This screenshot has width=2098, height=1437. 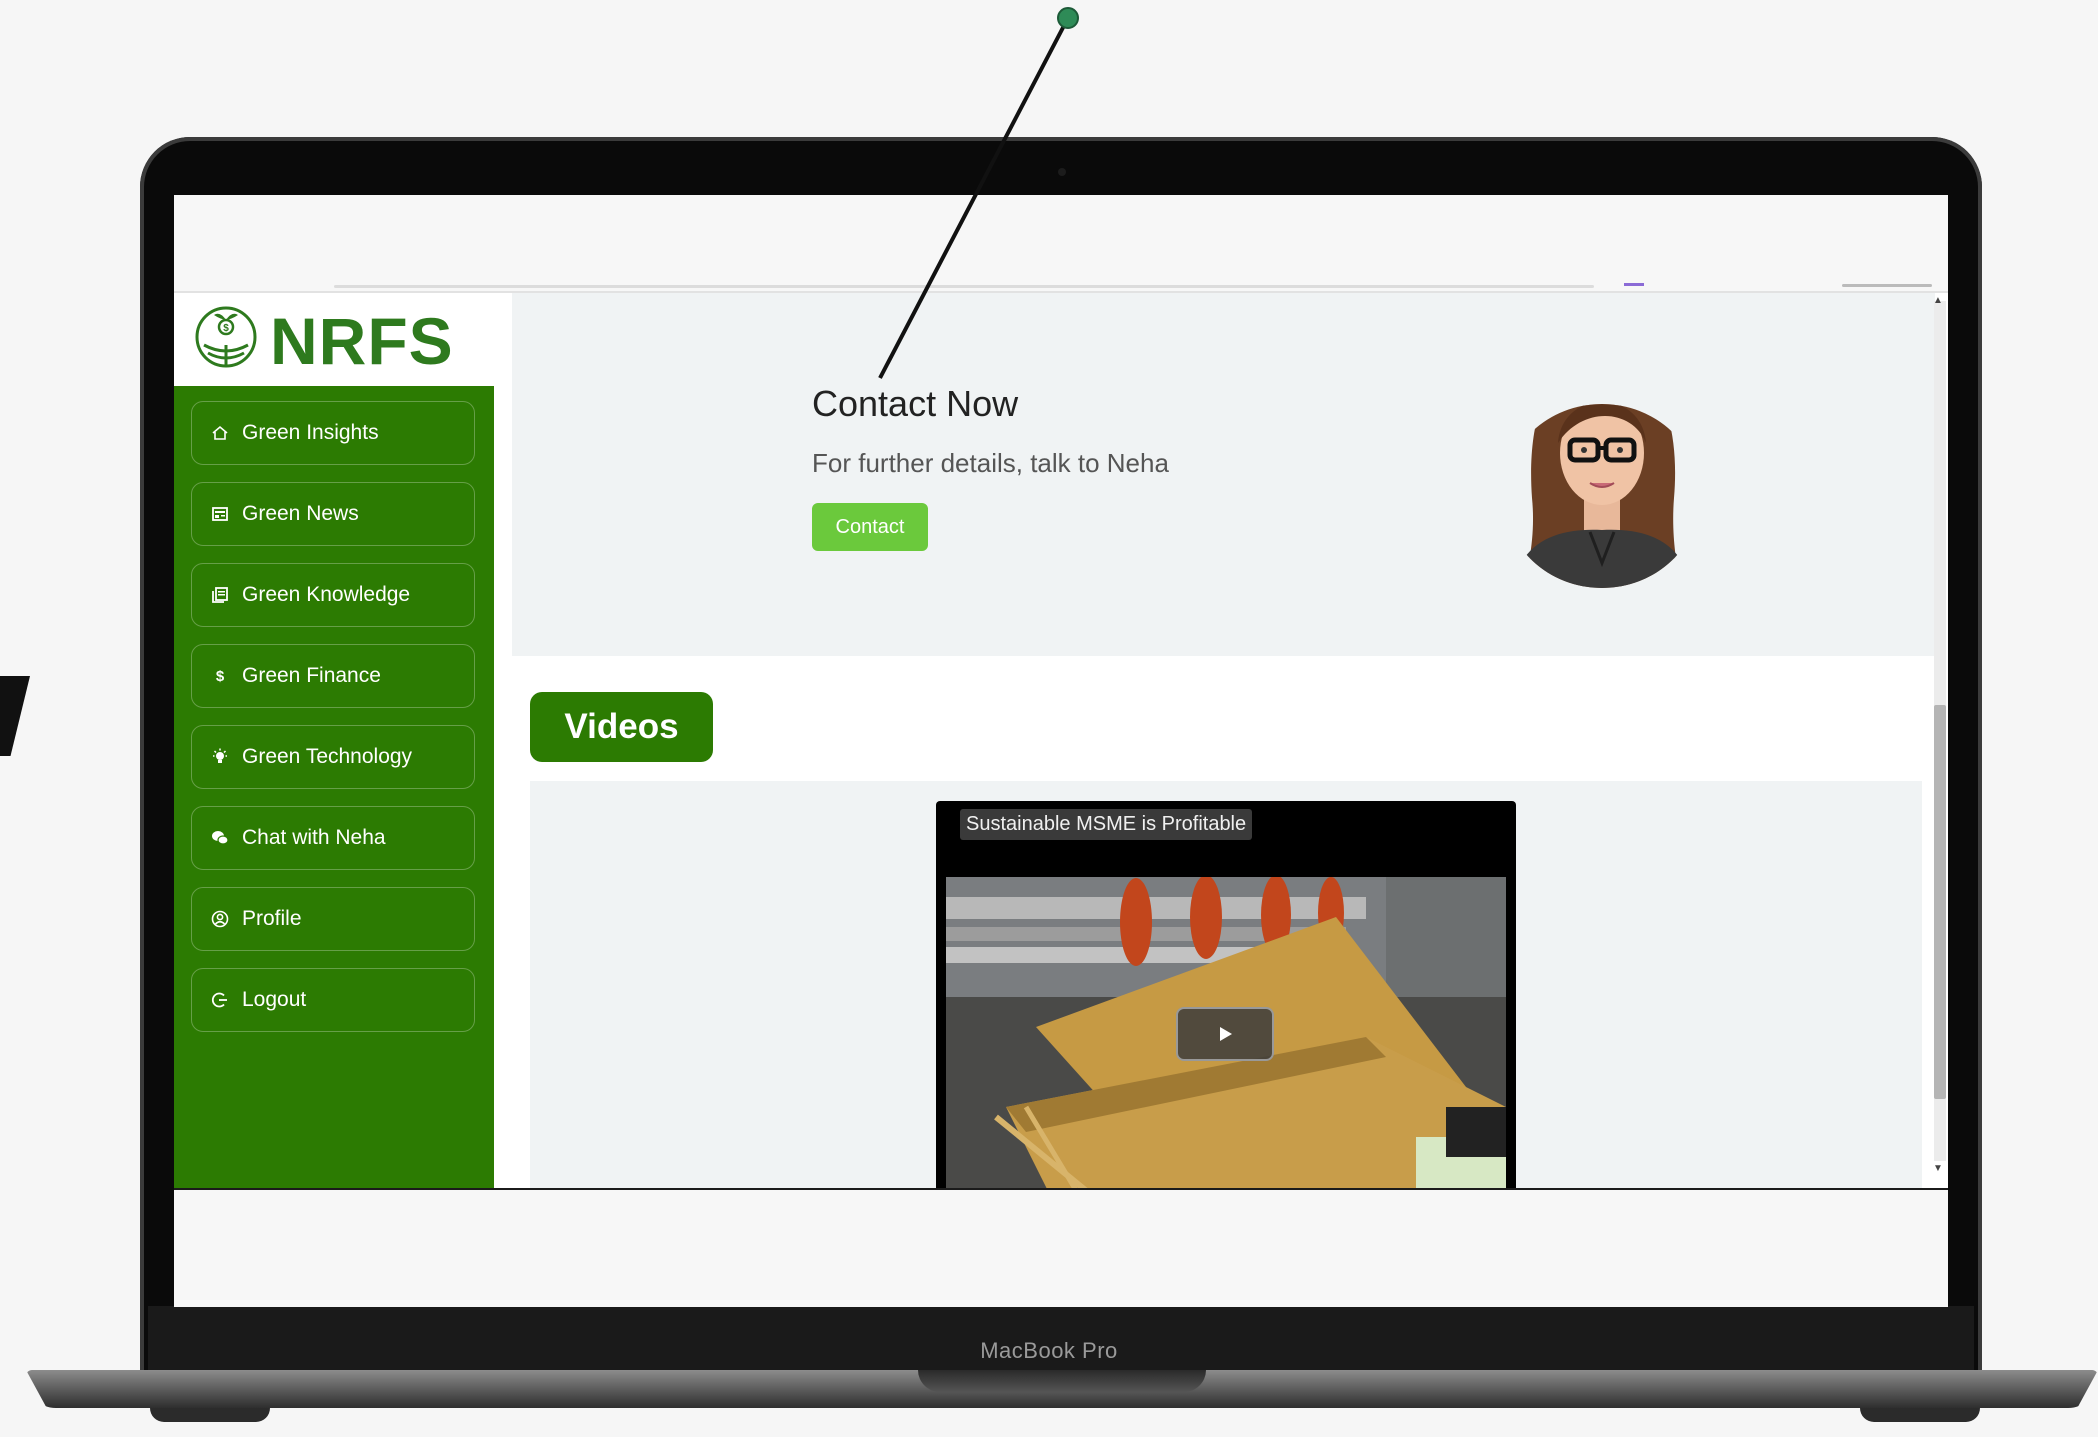 What do you see at coordinates (311, 675) in the screenshot?
I see `sidebar-item-label: Green Finance` at bounding box center [311, 675].